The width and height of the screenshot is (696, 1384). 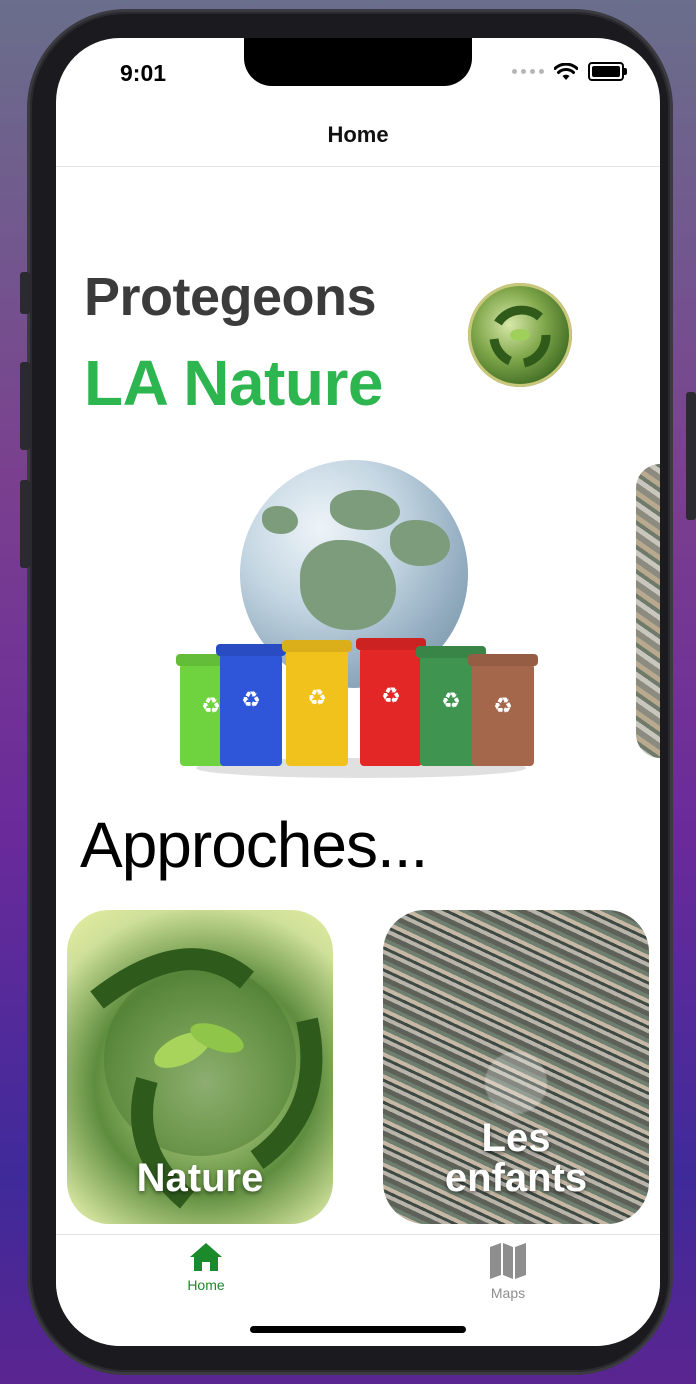 I want to click on wifi-icon, so click(x=566, y=71).